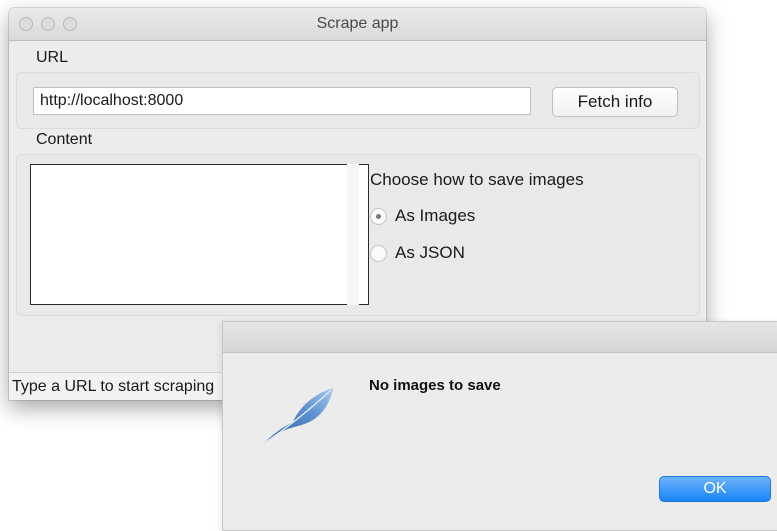 The image size is (777, 531). What do you see at coordinates (199, 234) in the screenshot?
I see `content-list` at bounding box center [199, 234].